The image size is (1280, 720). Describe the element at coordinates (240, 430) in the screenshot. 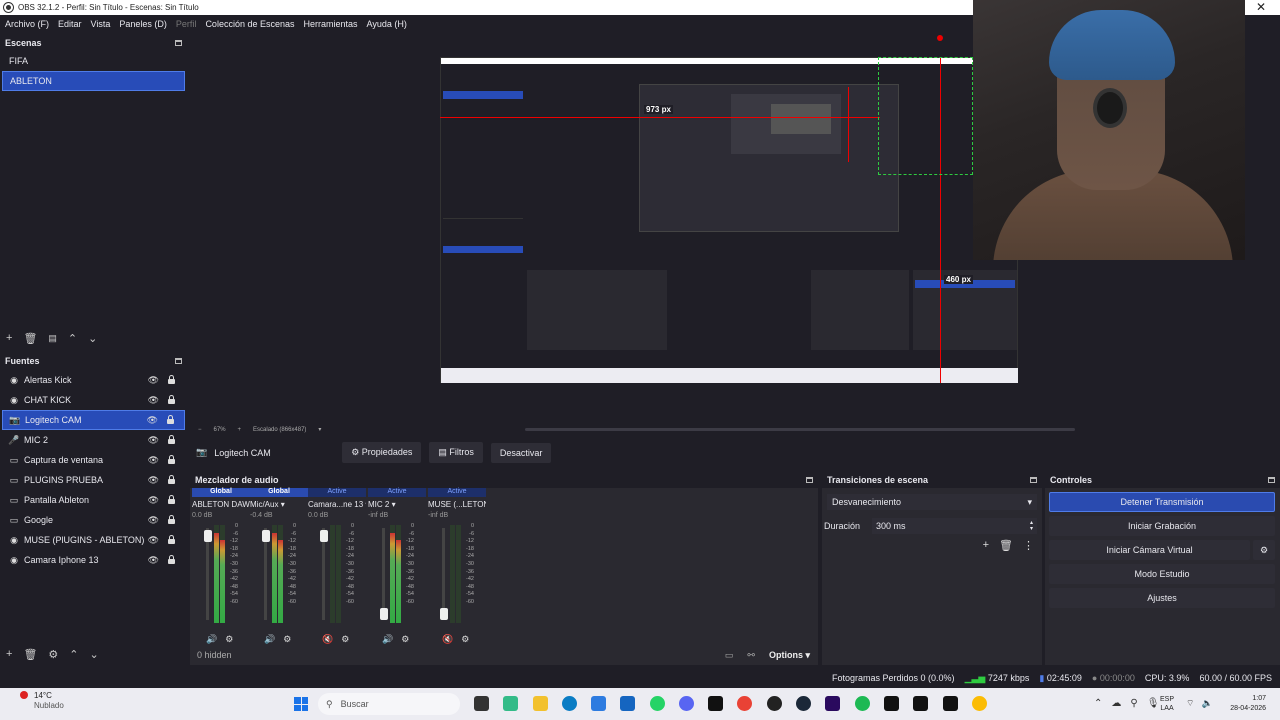

I see `zoom-in-icon: +` at that location.